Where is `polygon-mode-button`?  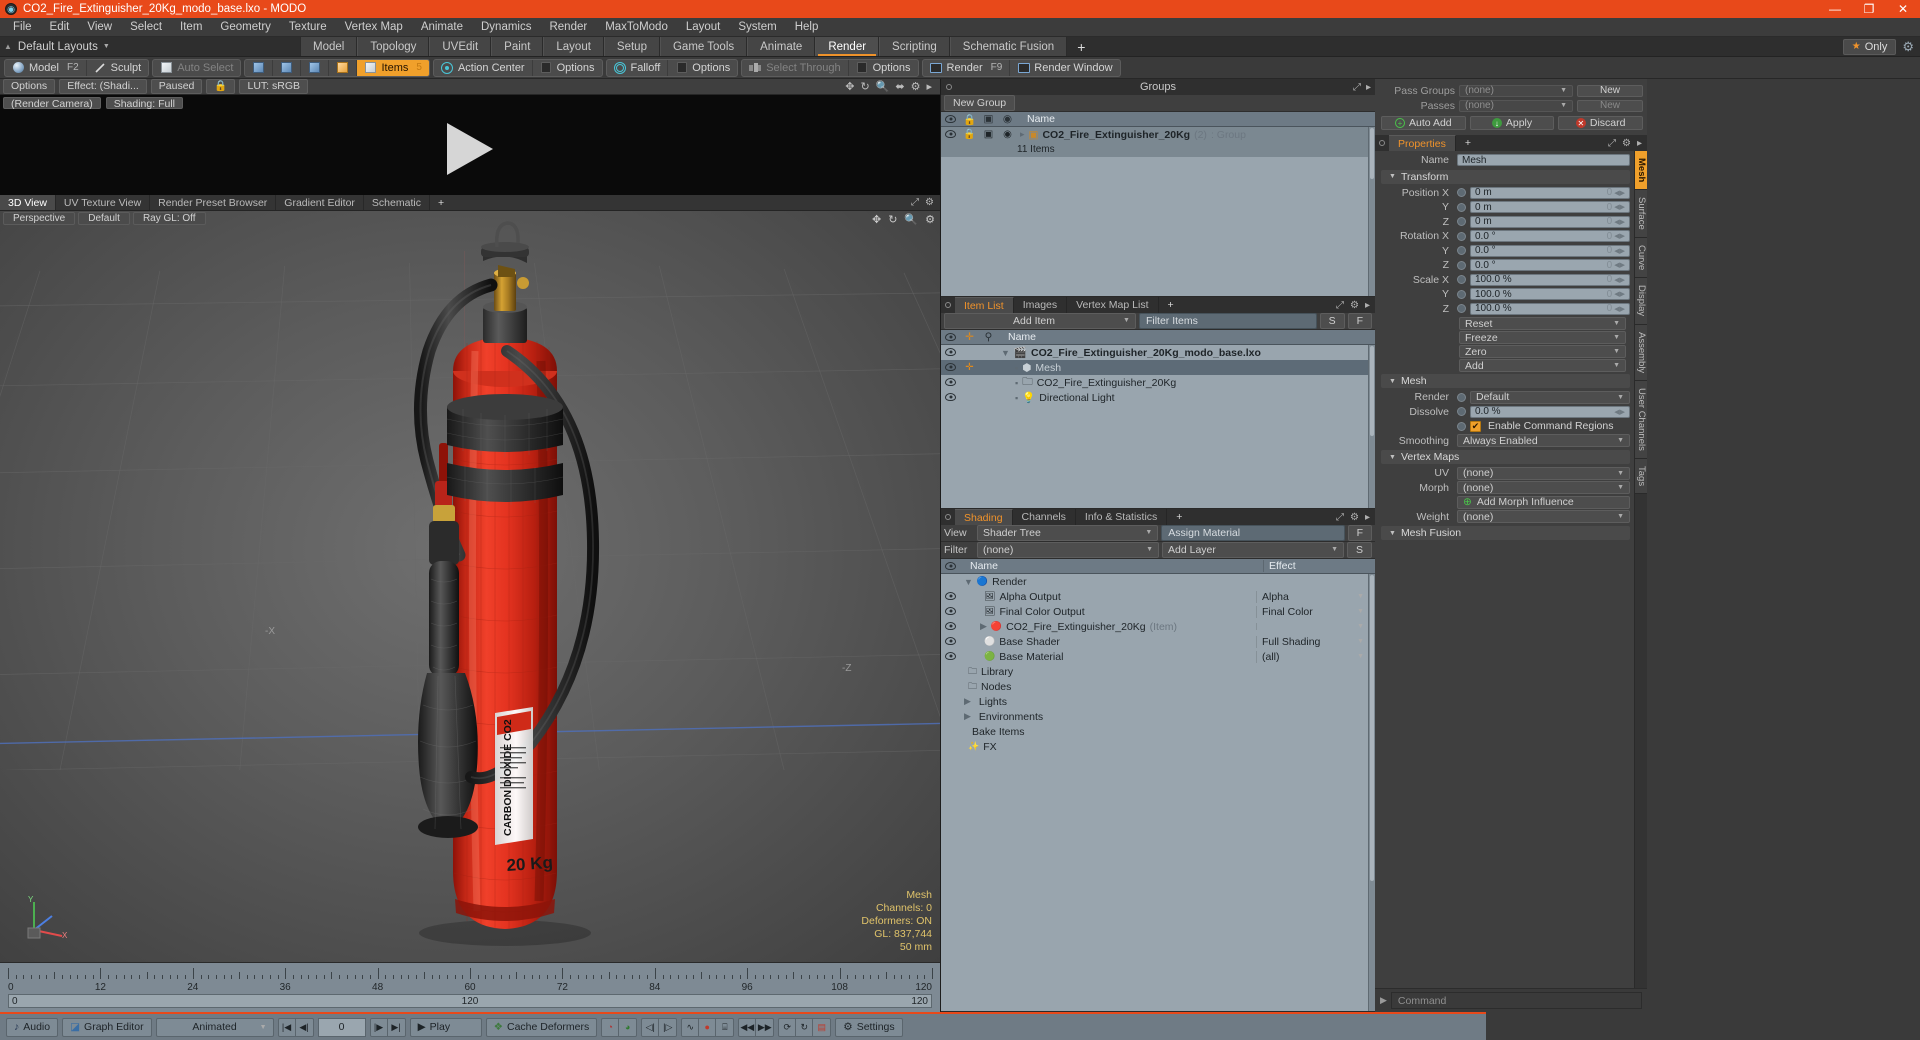
polygon-mode-button is located at coordinates (315, 67).